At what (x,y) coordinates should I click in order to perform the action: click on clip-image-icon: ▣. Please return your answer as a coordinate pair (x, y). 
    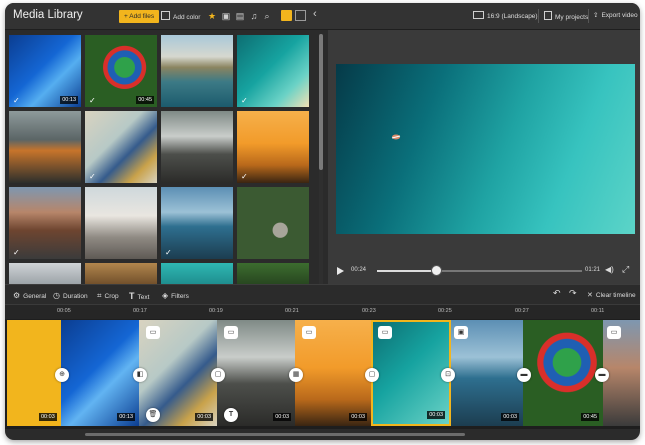
    Looking at the image, I should click on (461, 332).